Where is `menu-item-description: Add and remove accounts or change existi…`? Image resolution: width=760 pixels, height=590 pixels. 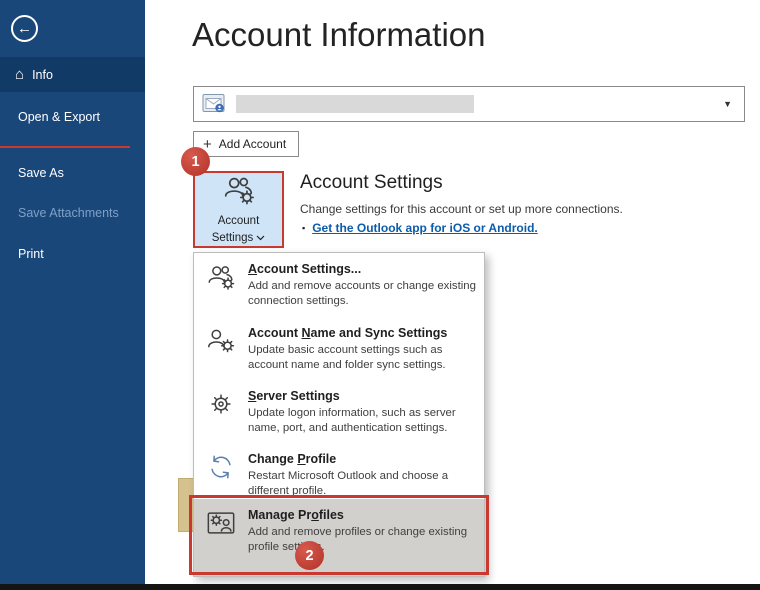 menu-item-description: Add and remove accounts or change existi… is located at coordinates (362, 294).